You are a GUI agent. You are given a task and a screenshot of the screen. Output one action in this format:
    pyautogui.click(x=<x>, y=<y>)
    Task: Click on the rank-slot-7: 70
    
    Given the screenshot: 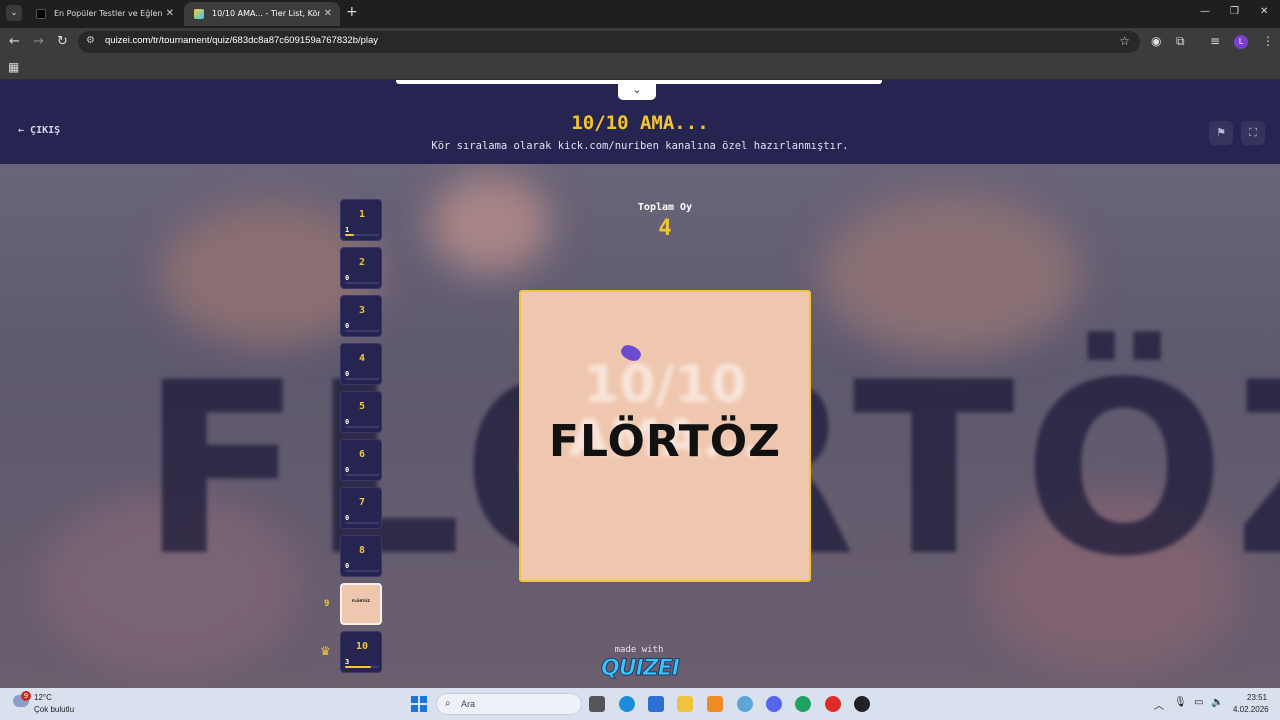 What is the action you would take?
    pyautogui.click(x=361, y=508)
    